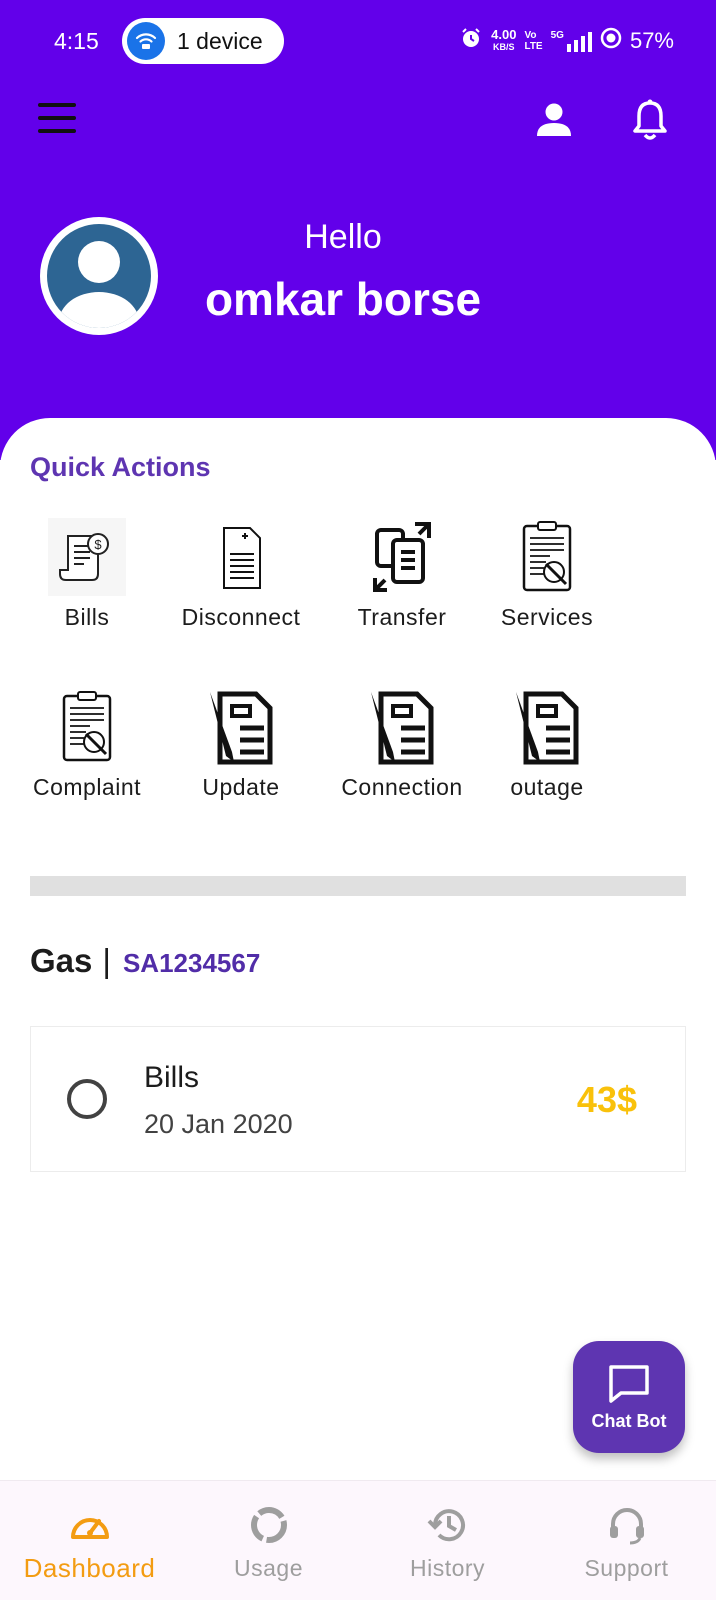 The width and height of the screenshot is (716, 1600). I want to click on alarm-icon, so click(471, 41).